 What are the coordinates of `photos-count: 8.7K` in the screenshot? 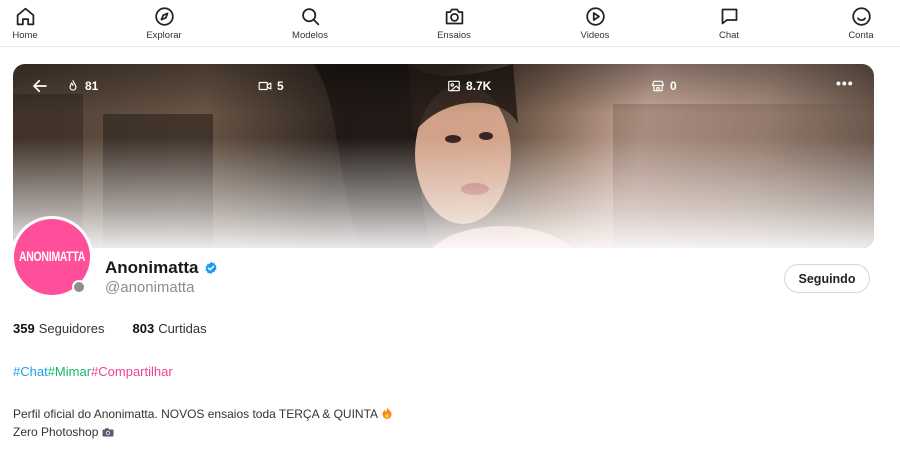 It's located at (479, 86).